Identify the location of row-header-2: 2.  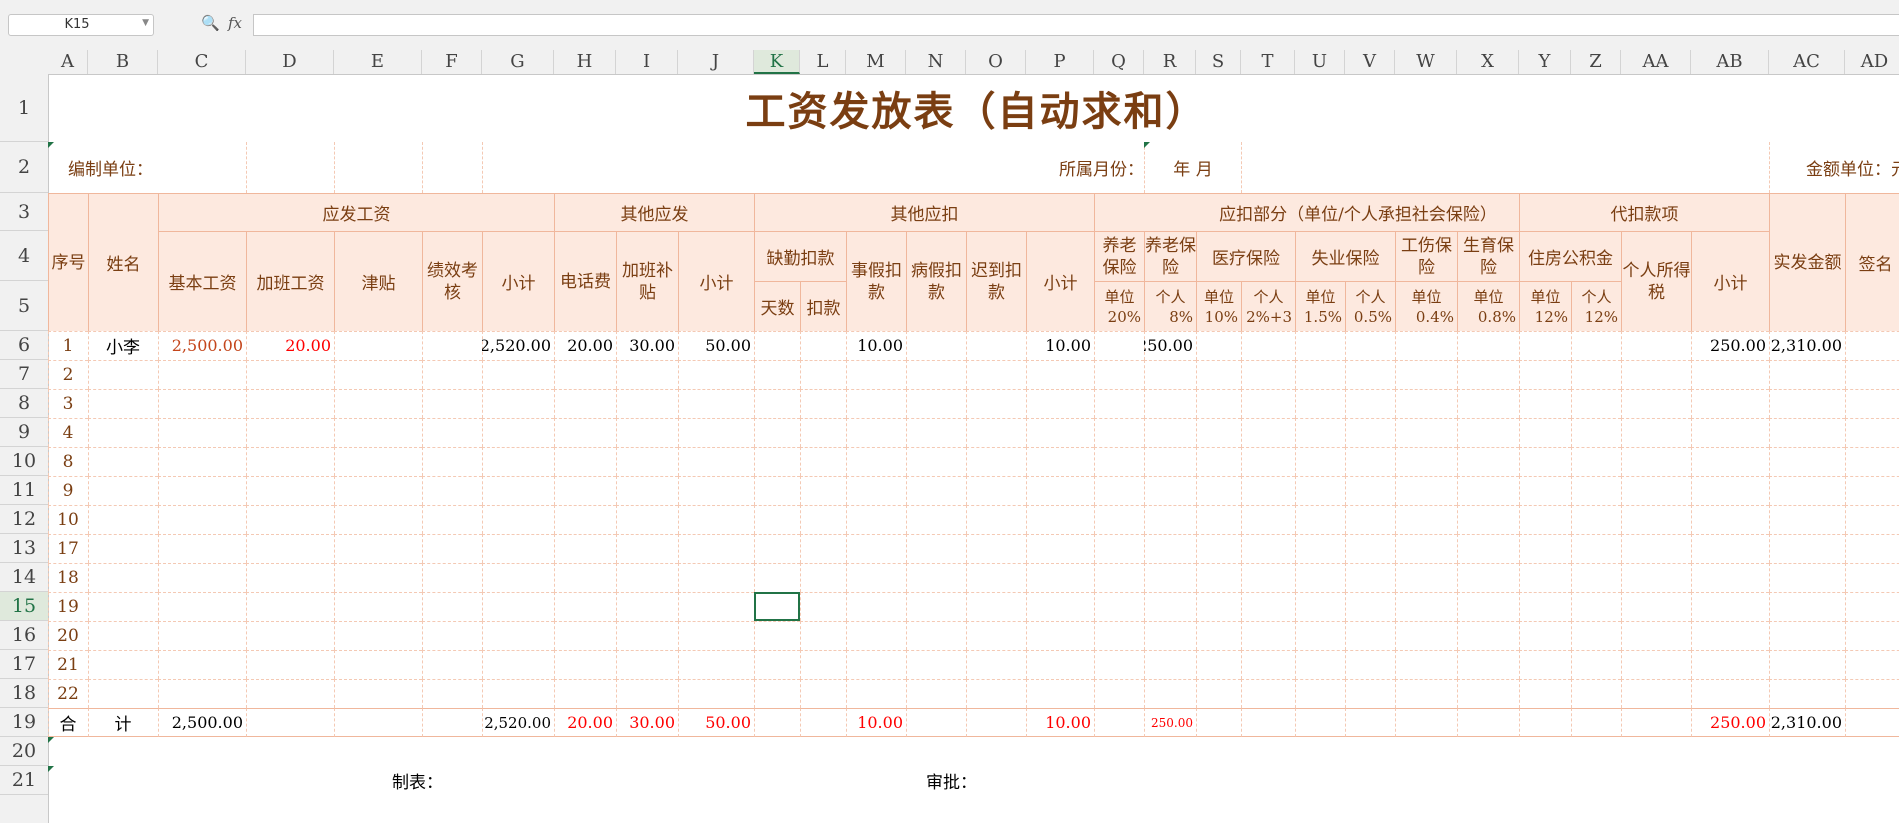
(24, 167).